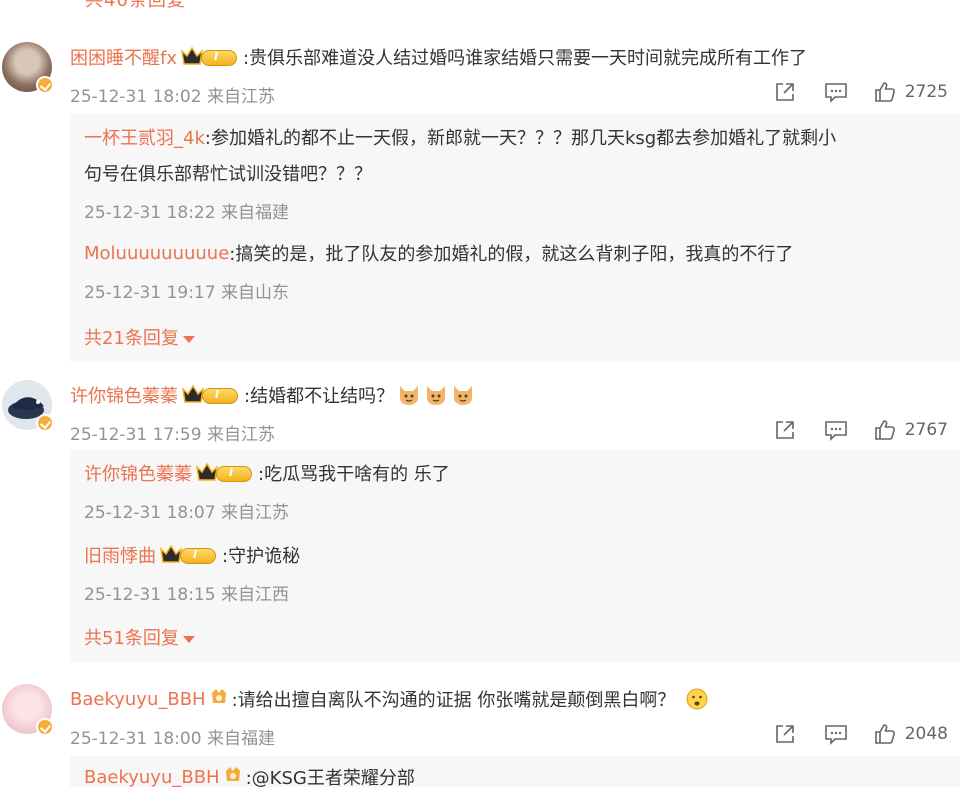  I want to click on reply-meta: 25-12-31 18:22 来自福建, so click(186, 213).